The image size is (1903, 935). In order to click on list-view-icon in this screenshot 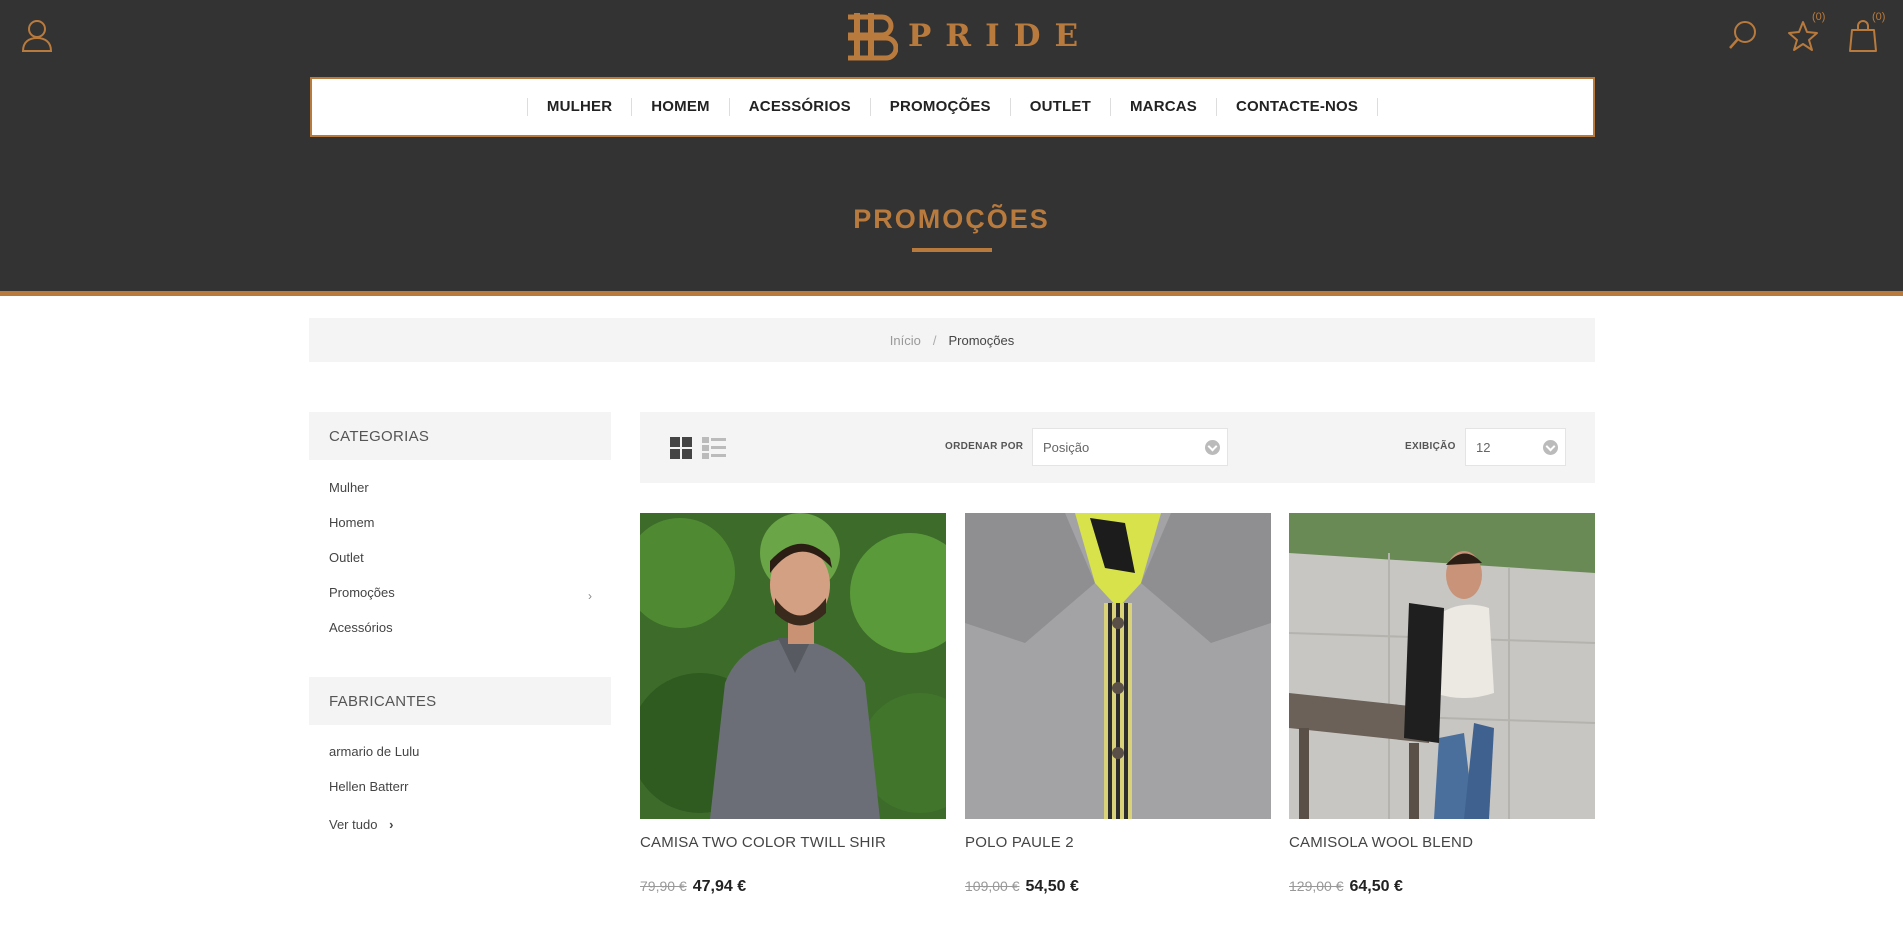, I will do `click(714, 448)`.